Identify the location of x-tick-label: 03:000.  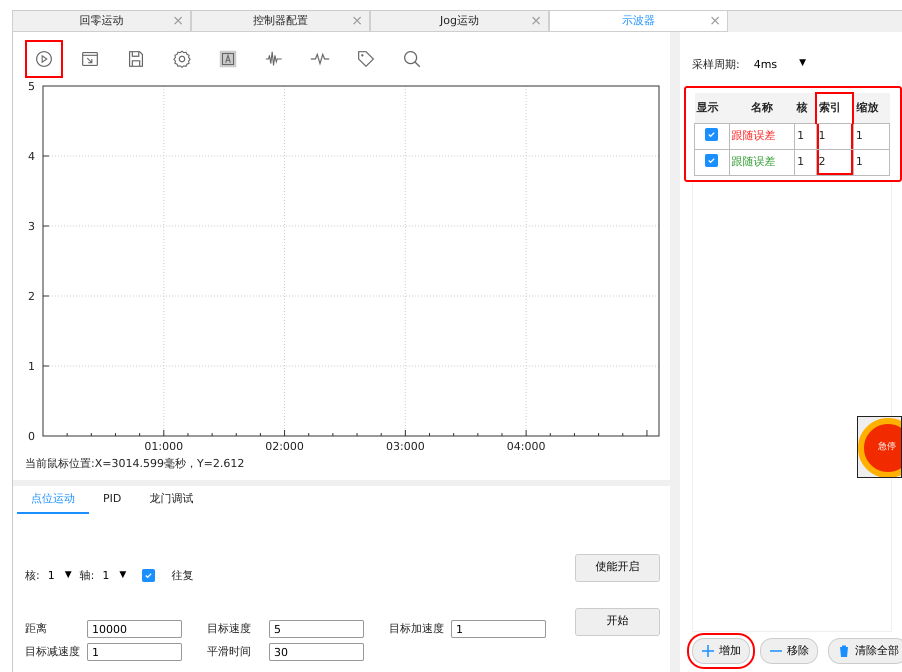
(405, 445).